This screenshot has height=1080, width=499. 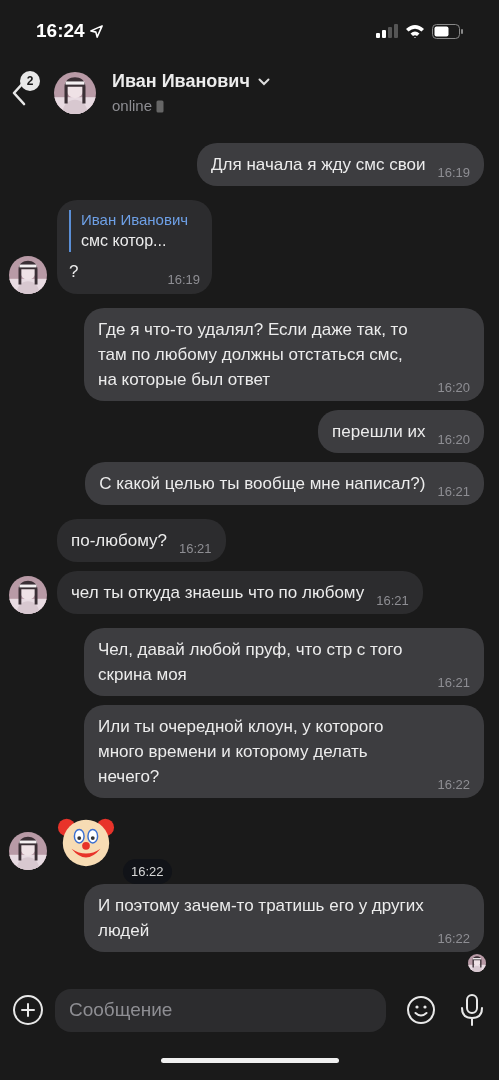 What do you see at coordinates (135, 220) in the screenshot?
I see `reply-author: Иван Иванович` at bounding box center [135, 220].